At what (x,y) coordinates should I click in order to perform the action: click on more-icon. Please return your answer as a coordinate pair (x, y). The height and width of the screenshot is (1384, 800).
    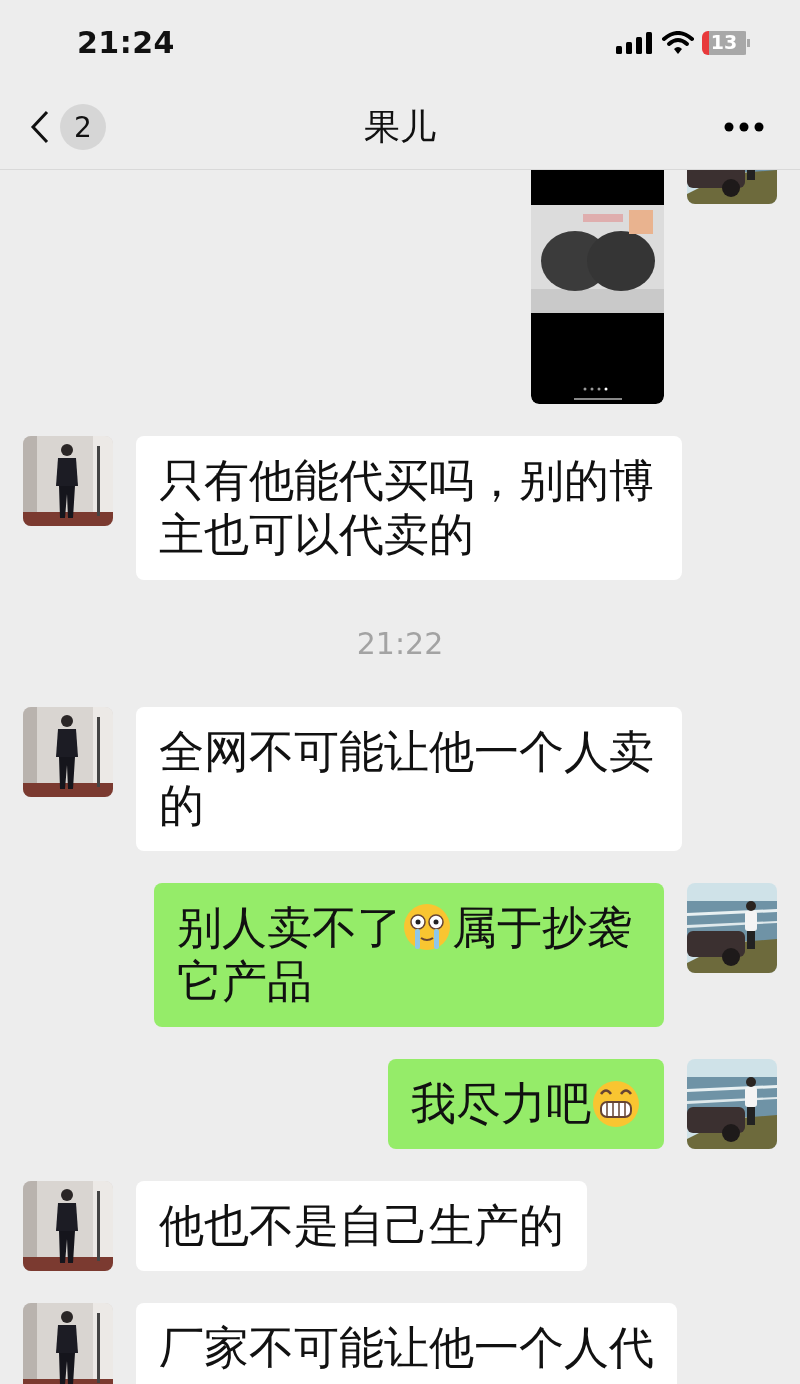
    Looking at the image, I should click on (744, 127).